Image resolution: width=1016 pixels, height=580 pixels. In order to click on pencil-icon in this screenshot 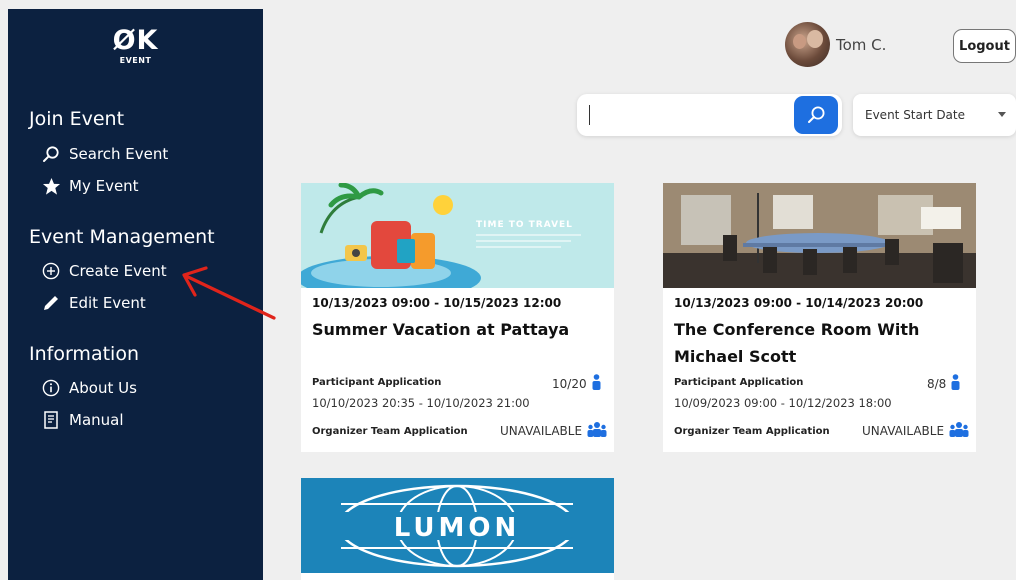, I will do `click(51, 303)`.